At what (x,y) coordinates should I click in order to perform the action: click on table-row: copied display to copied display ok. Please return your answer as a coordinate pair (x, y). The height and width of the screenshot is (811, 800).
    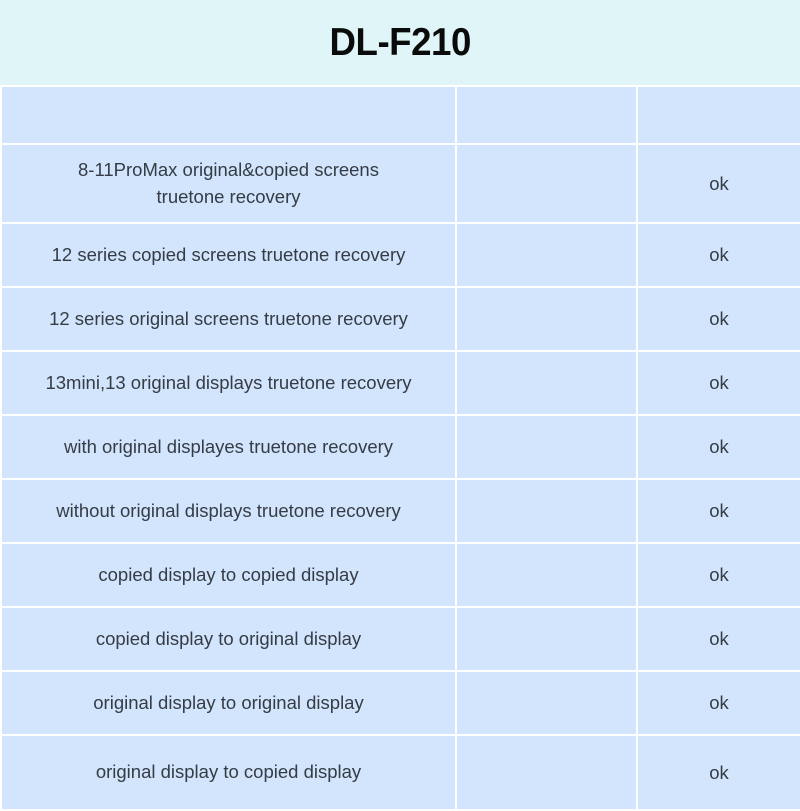
    Looking at the image, I should click on (400, 575).